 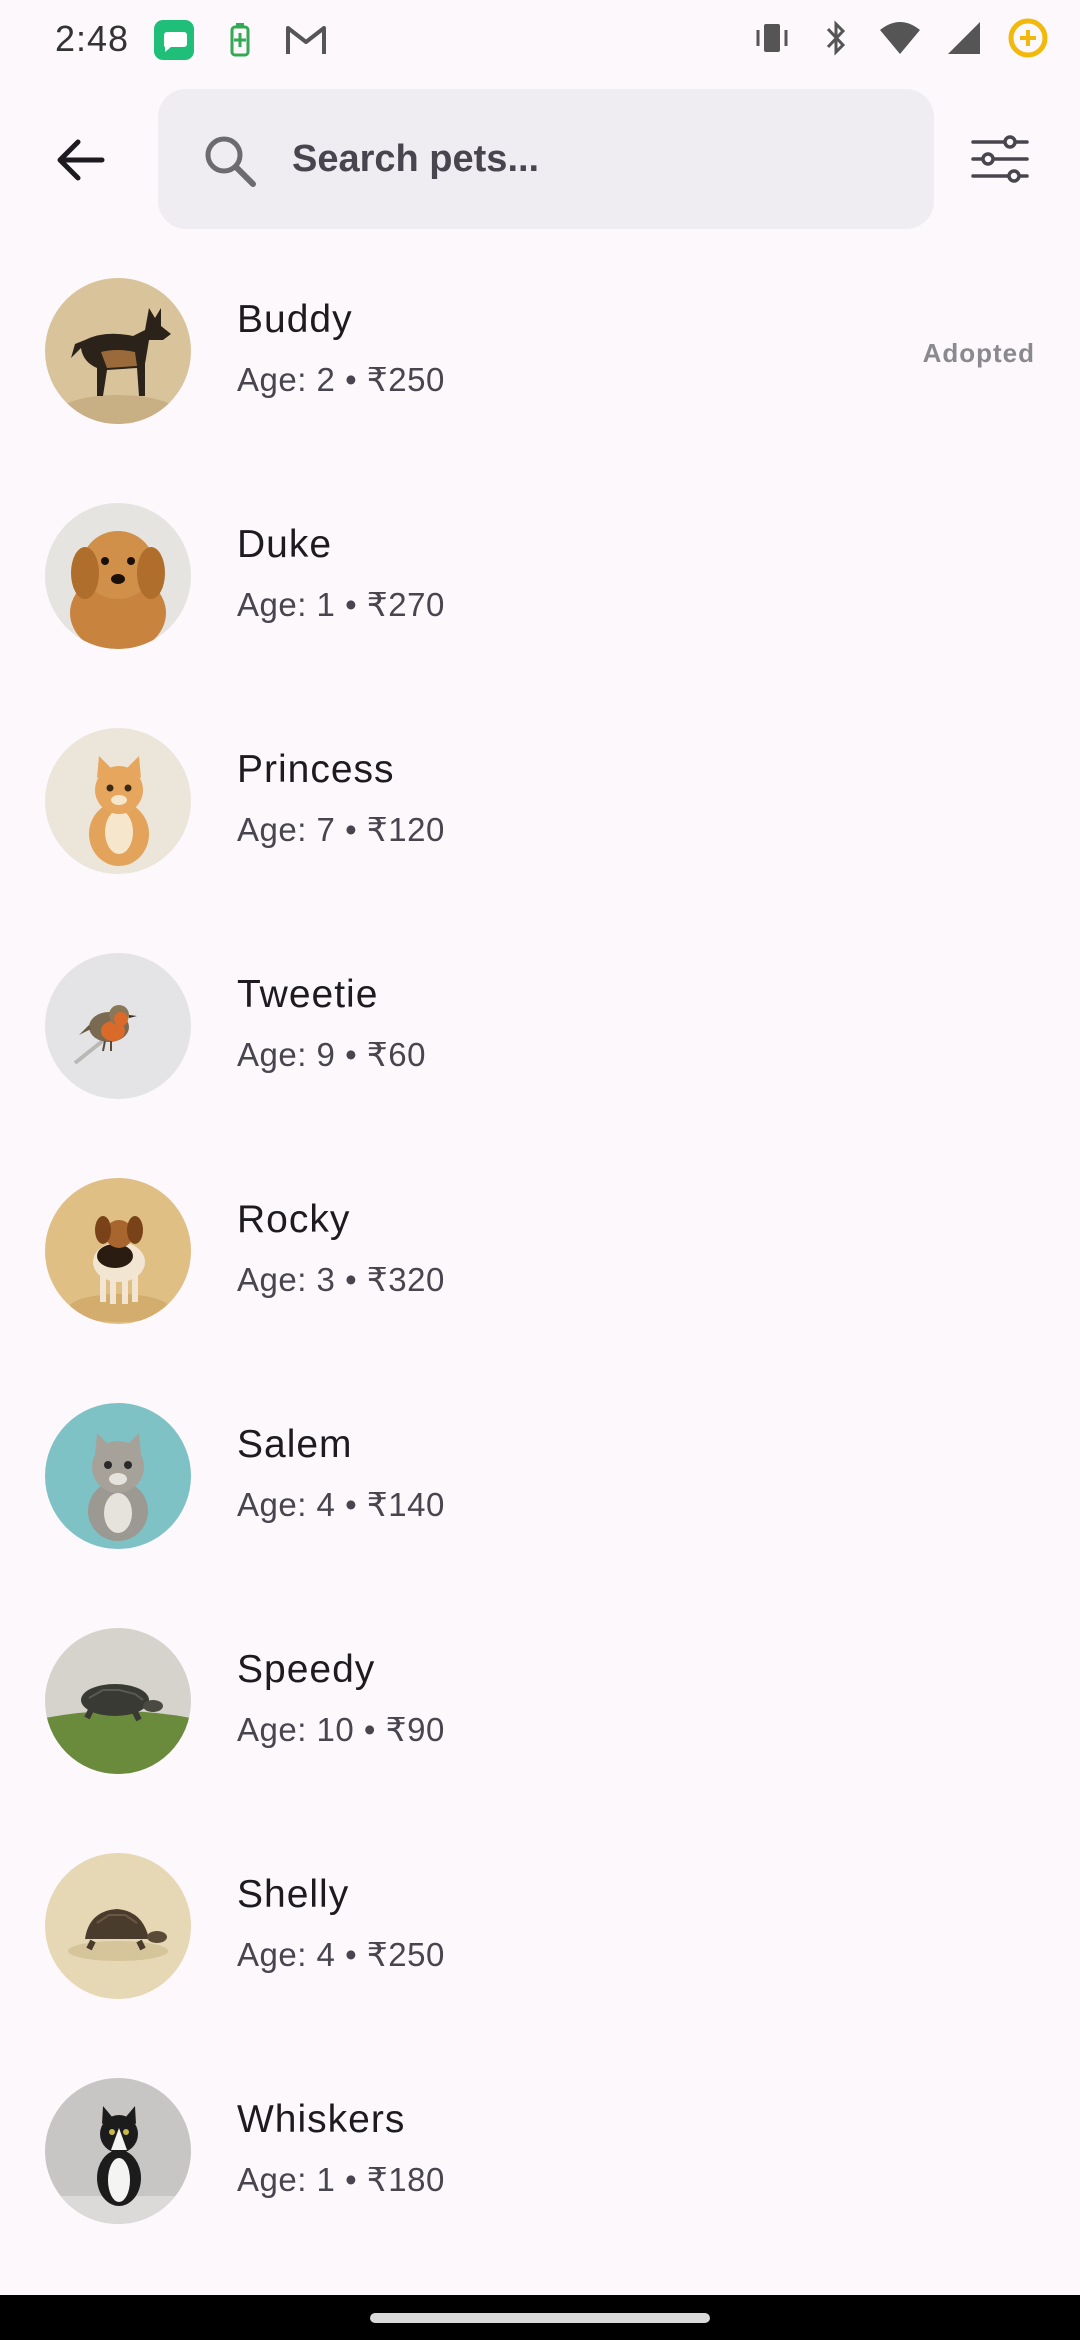 I want to click on pet-details: Age: 7 • ₹120, so click(x=341, y=829).